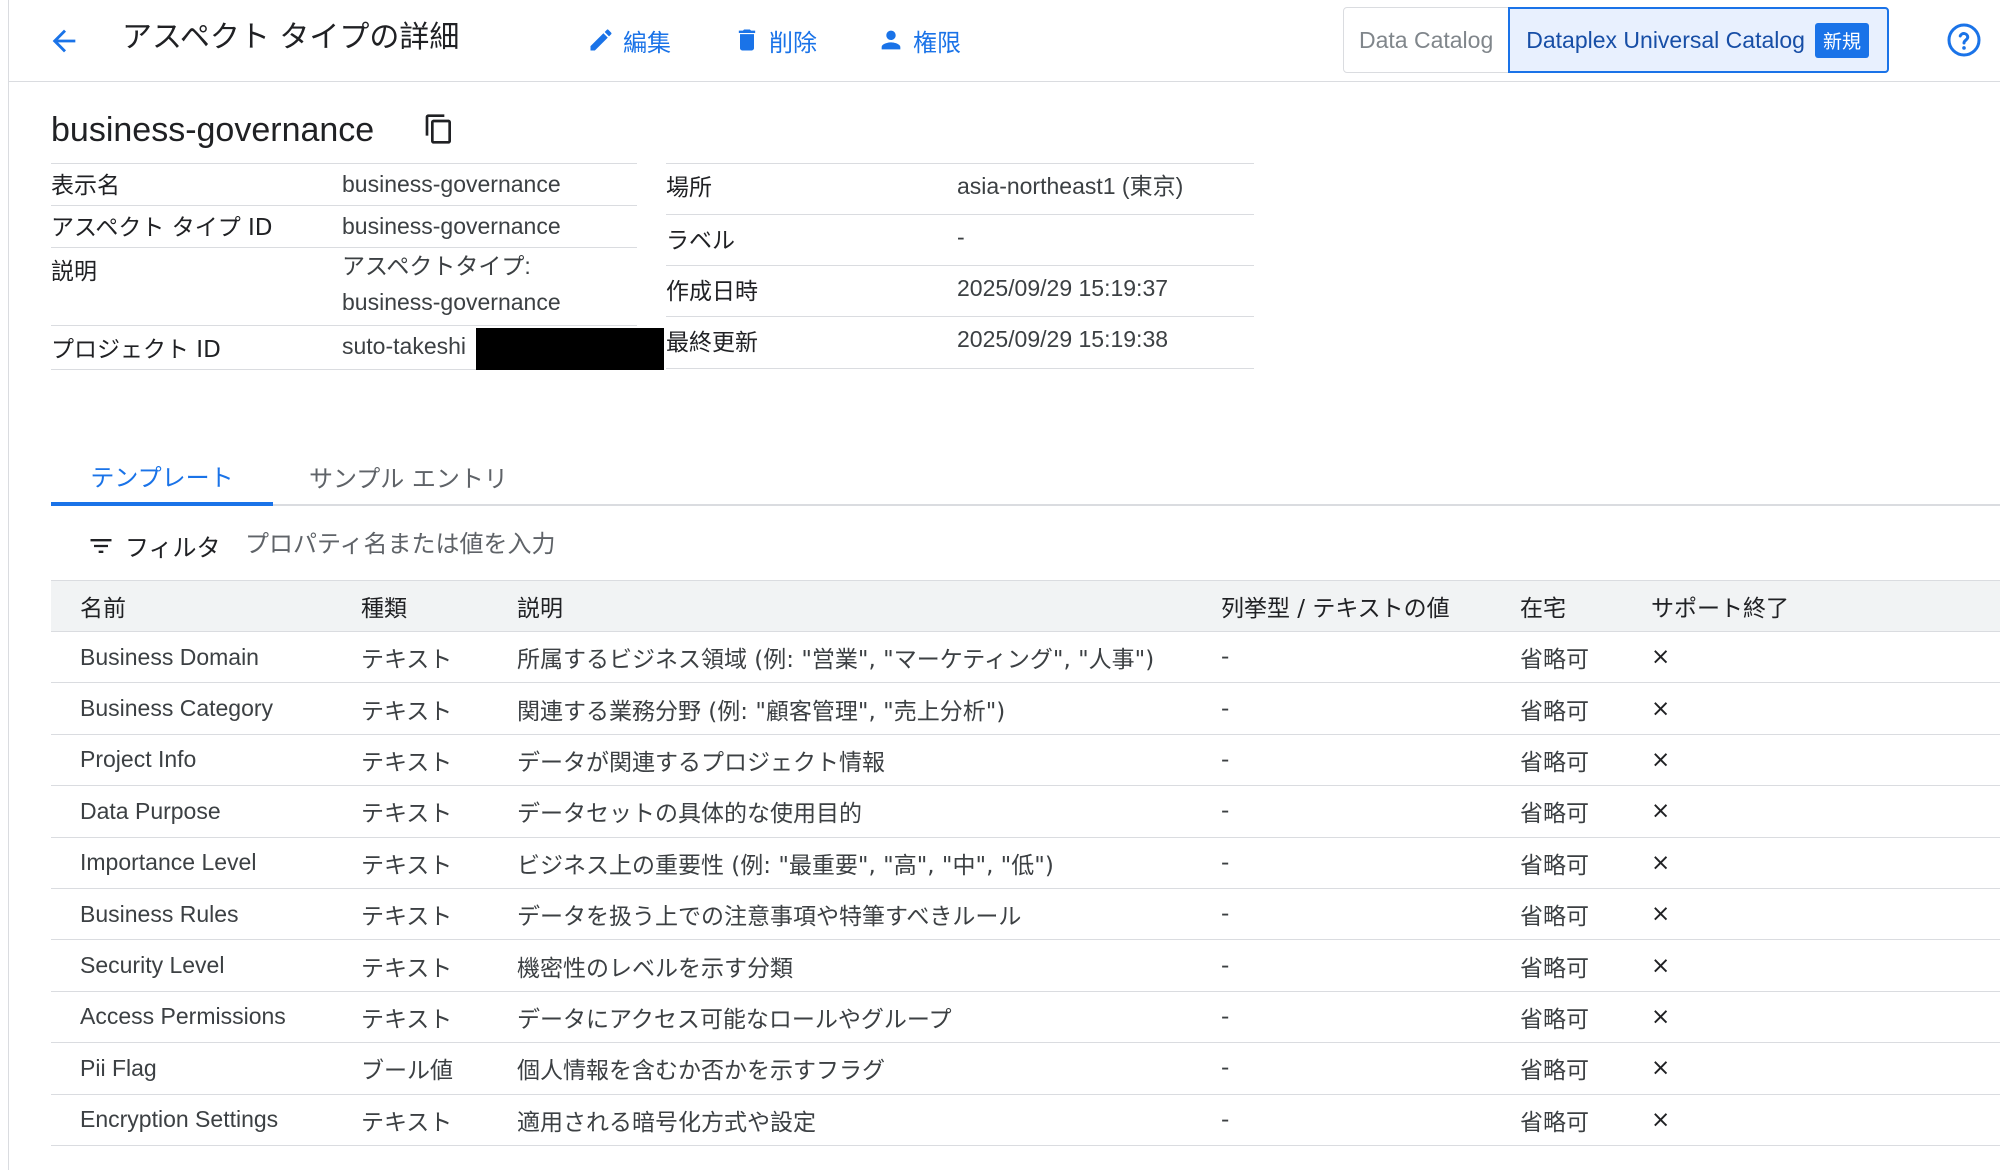 The height and width of the screenshot is (1170, 2000). I want to click on column-header-required: 在宅, so click(1543, 606).